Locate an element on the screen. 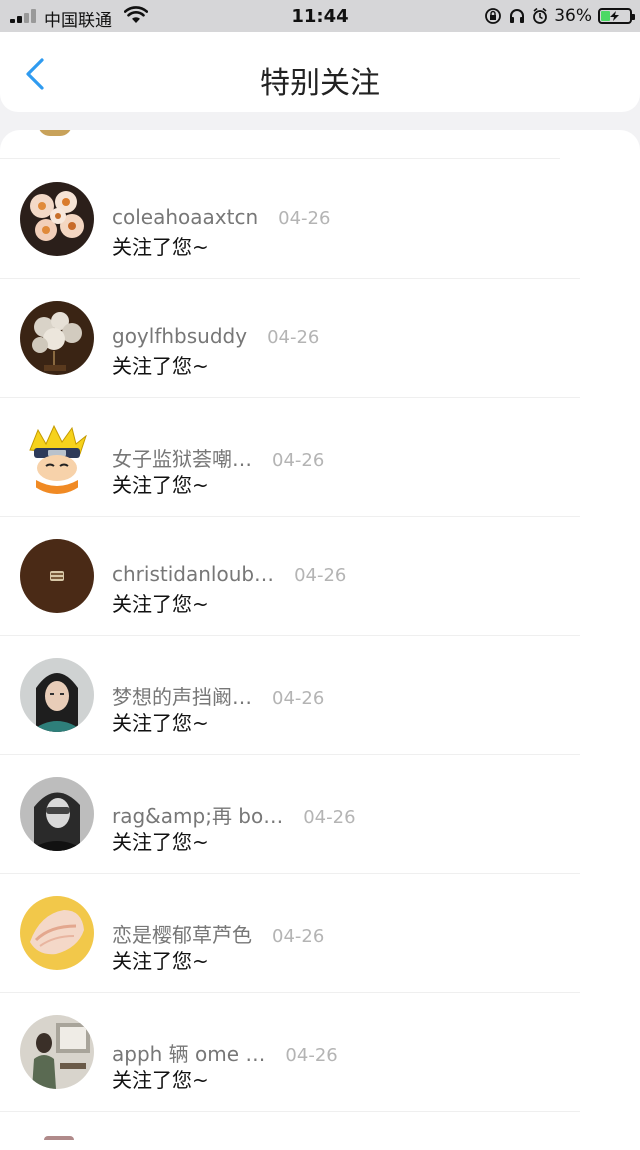  list-item: 梦想的声挡阚… 04-26 关注了您~ is located at coordinates (320, 695).